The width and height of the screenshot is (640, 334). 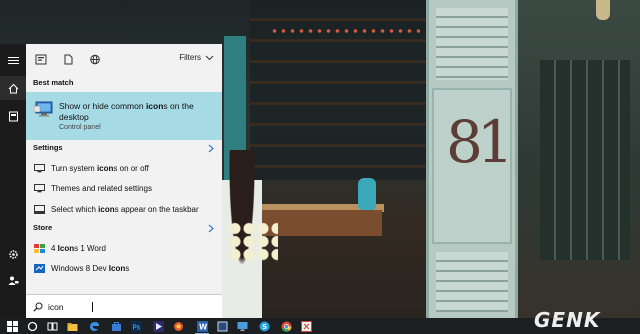 I want to click on settings-result-item: Themes and related settings, so click(x=124, y=188).